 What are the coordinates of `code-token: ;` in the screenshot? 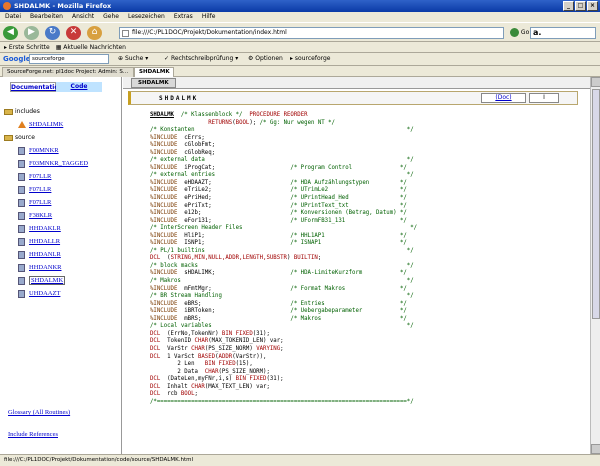 It's located at (319, 258).